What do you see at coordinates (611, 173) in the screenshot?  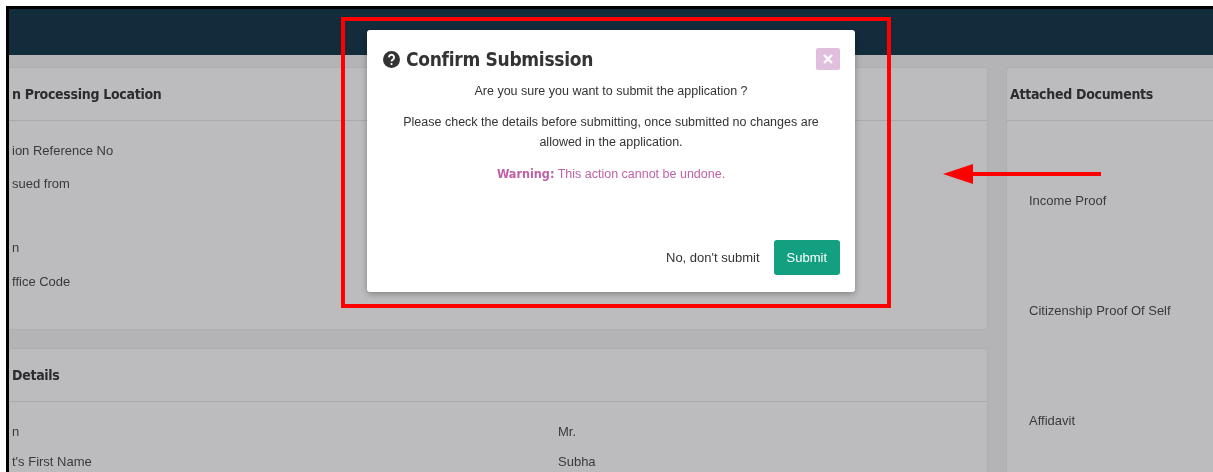 I see `warning-text: Warning: This action cannot be undone.` at bounding box center [611, 173].